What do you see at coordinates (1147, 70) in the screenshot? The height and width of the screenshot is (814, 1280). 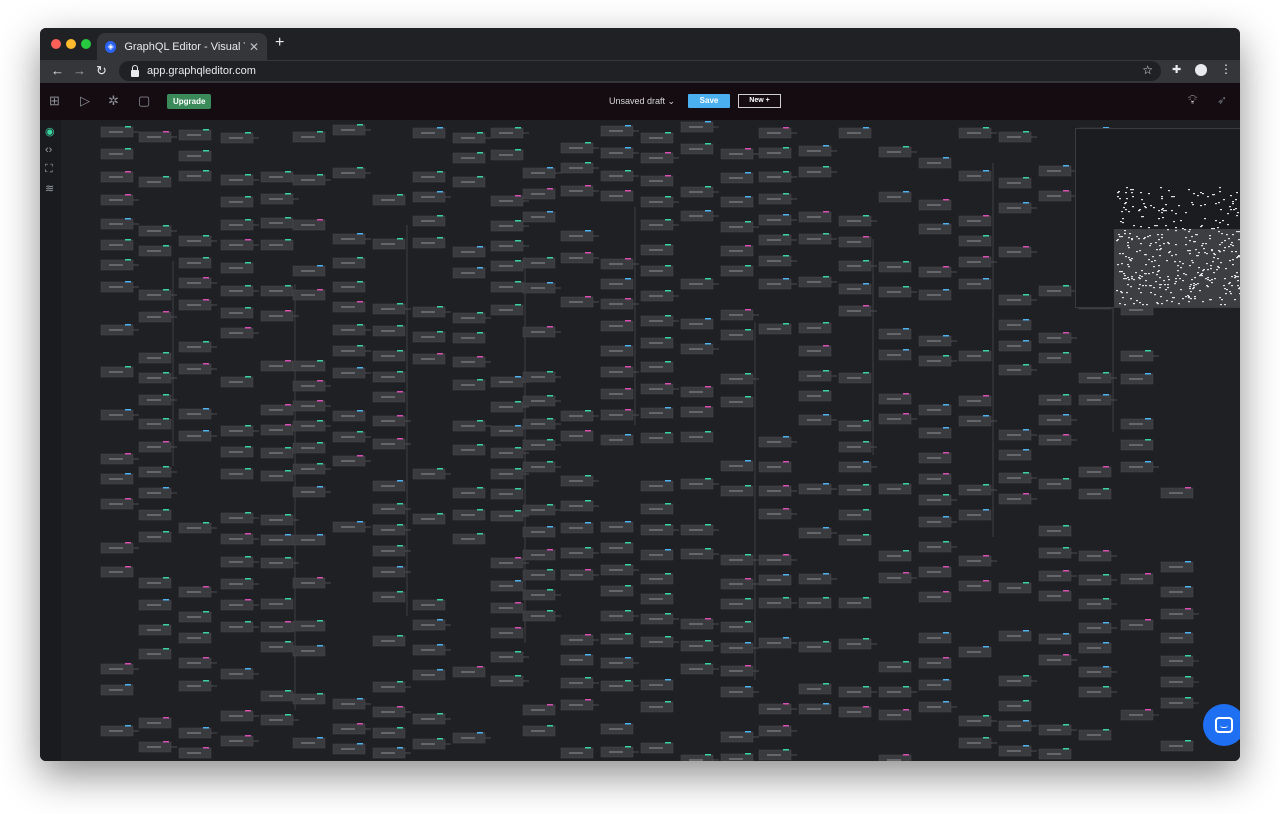 I see `bookmark-star-icon: ☆` at bounding box center [1147, 70].